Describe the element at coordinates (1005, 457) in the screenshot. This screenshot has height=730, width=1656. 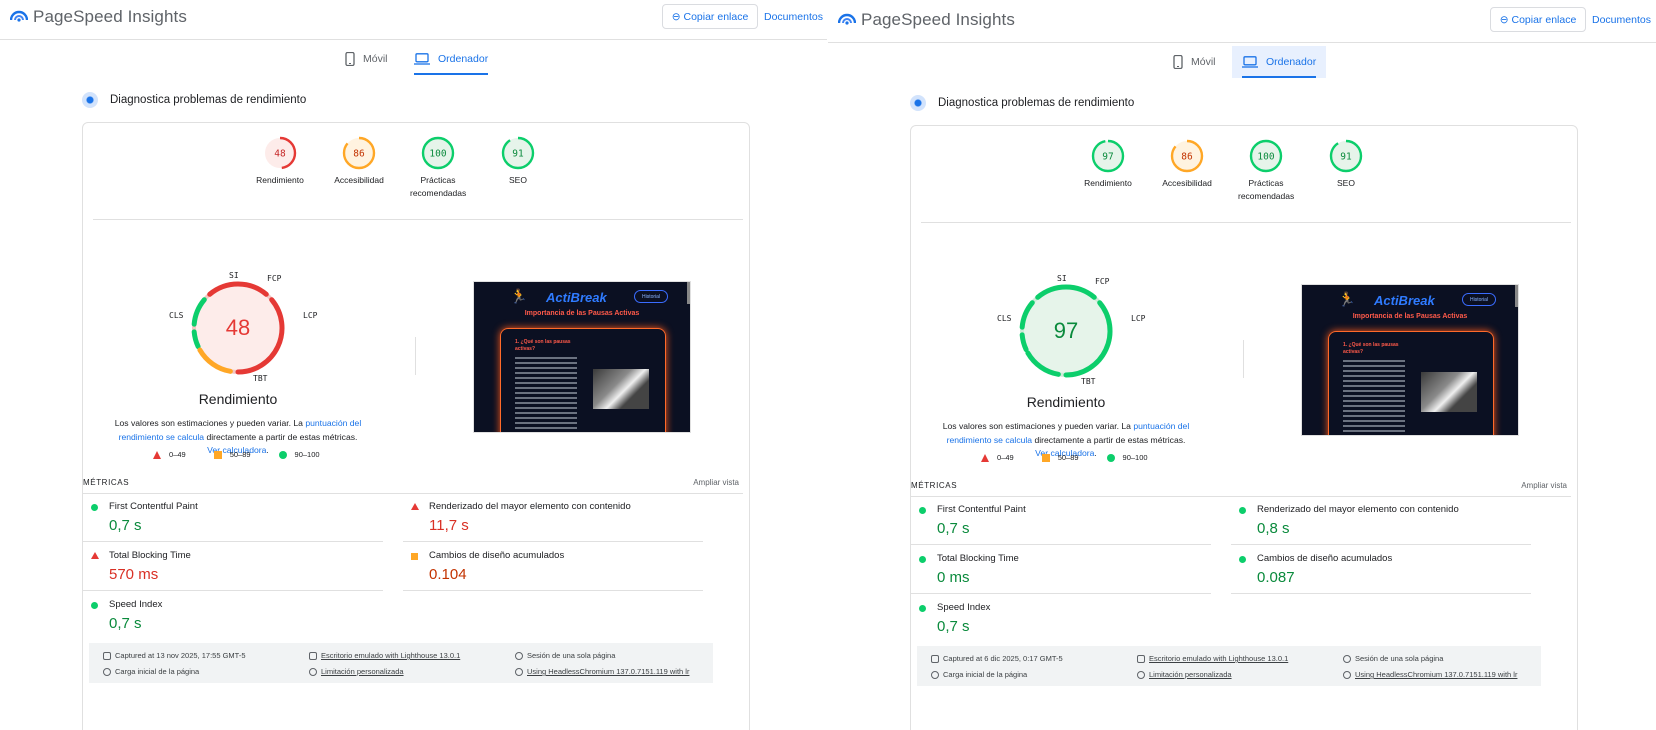
I see `legend-bad-label: 0–49` at that location.